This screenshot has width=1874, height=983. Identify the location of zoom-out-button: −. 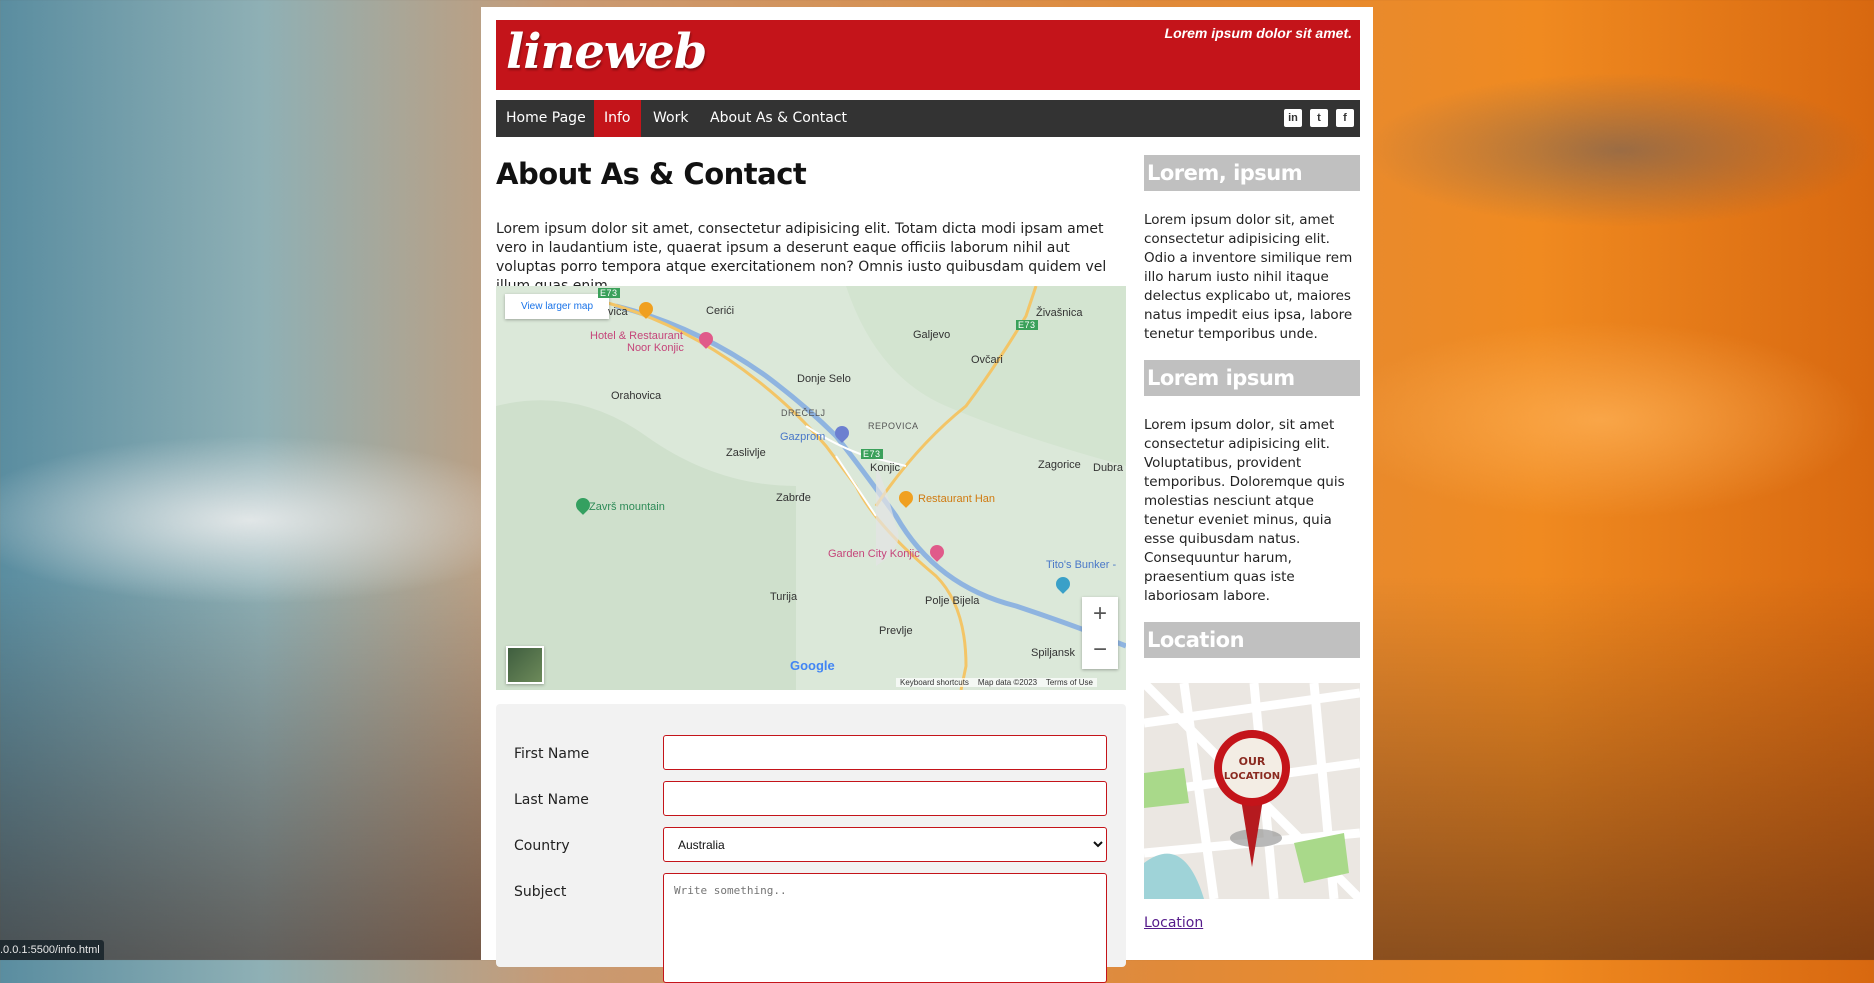
(1100, 651).